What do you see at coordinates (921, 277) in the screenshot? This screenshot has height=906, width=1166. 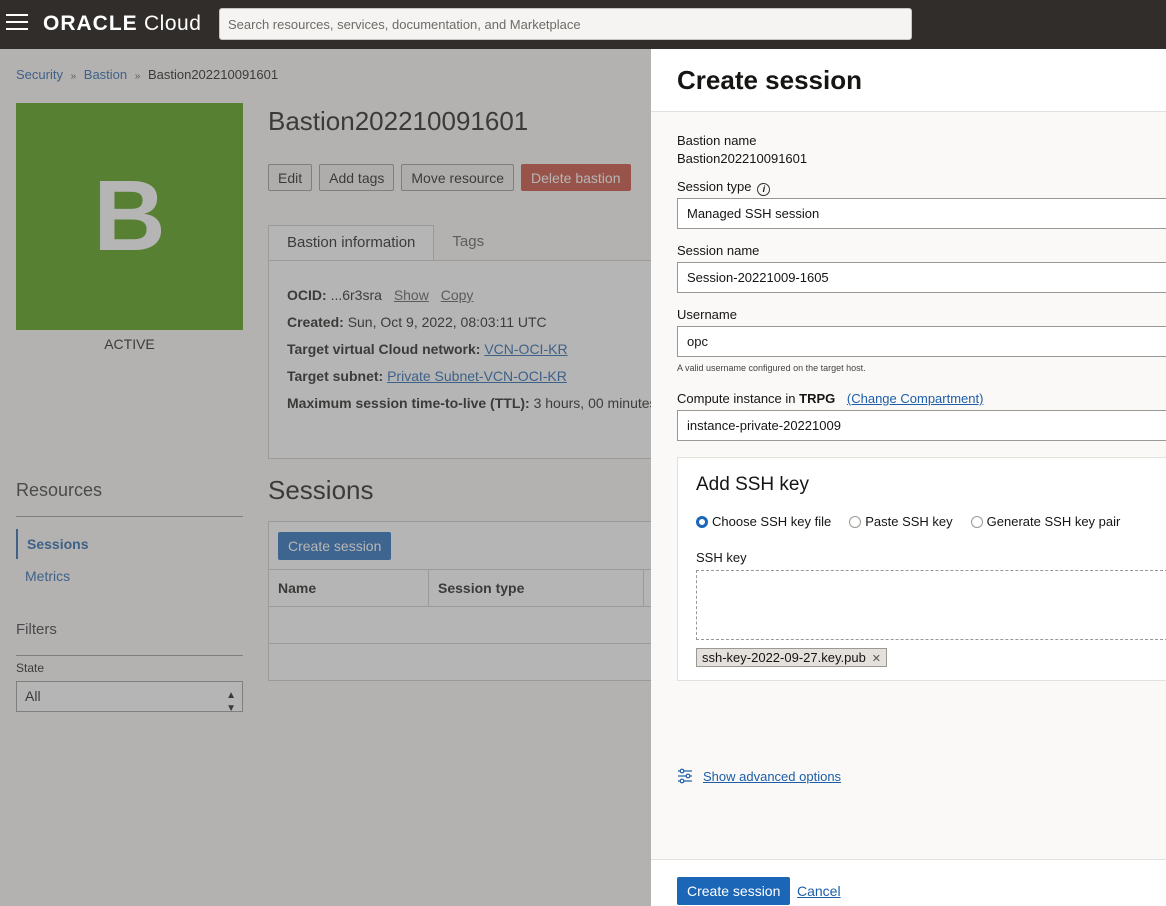 I see `session-name-input` at bounding box center [921, 277].